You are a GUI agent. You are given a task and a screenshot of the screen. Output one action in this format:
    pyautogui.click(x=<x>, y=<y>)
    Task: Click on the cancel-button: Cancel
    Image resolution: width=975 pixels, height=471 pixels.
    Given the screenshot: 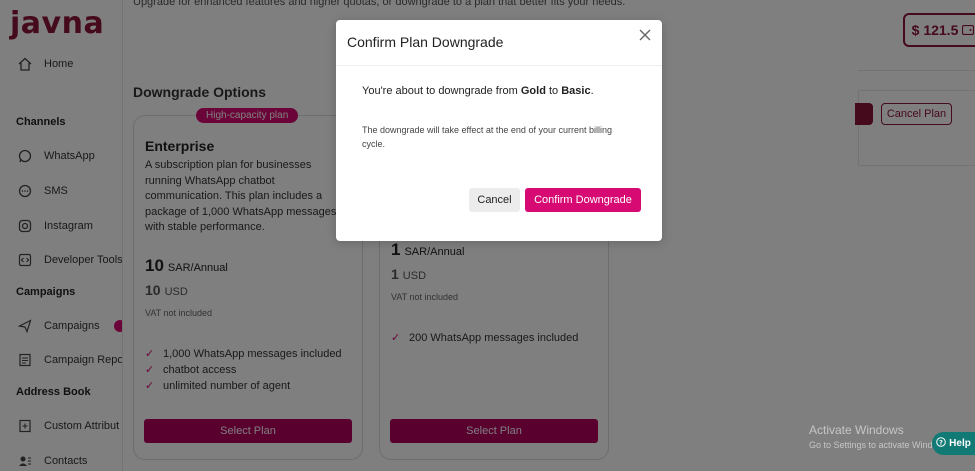 What is the action you would take?
    pyautogui.click(x=494, y=200)
    